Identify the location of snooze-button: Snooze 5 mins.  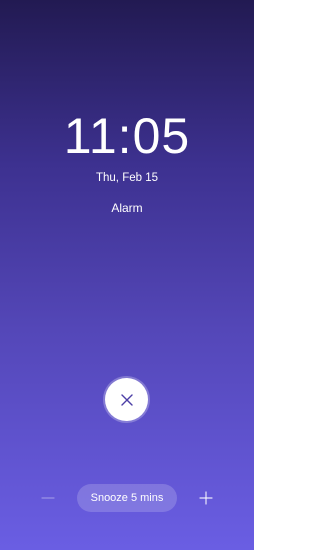
(127, 498).